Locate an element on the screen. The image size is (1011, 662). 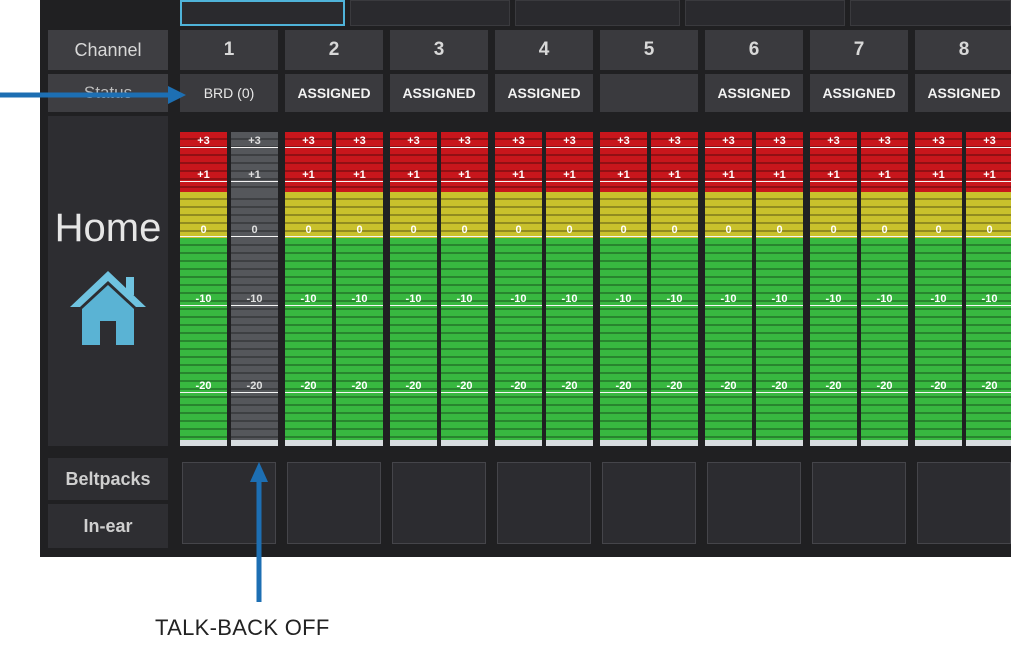
channel-status is located at coordinates (649, 93).